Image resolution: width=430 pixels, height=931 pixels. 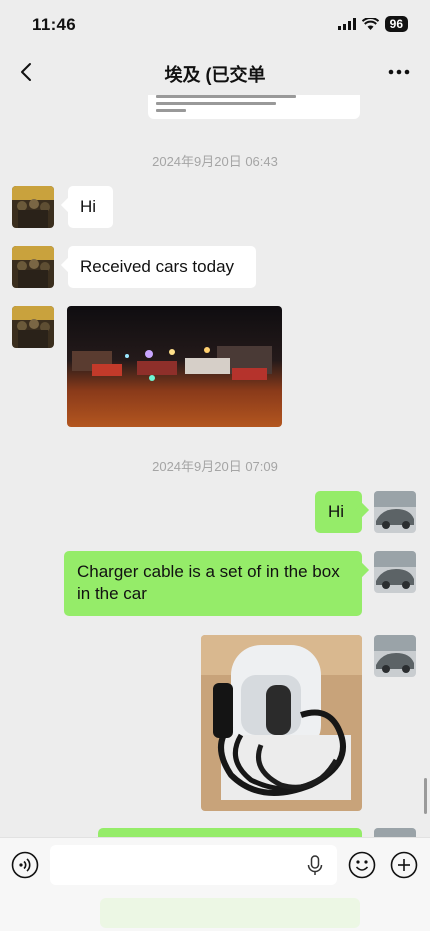 I want to click on emoji-icon, so click(x=362, y=865).